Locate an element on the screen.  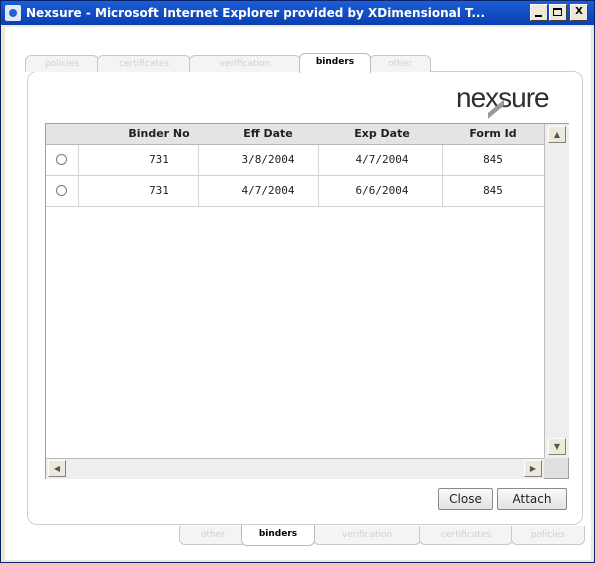
cell-eff-date: 3/8/2004 is located at coordinates (268, 159).